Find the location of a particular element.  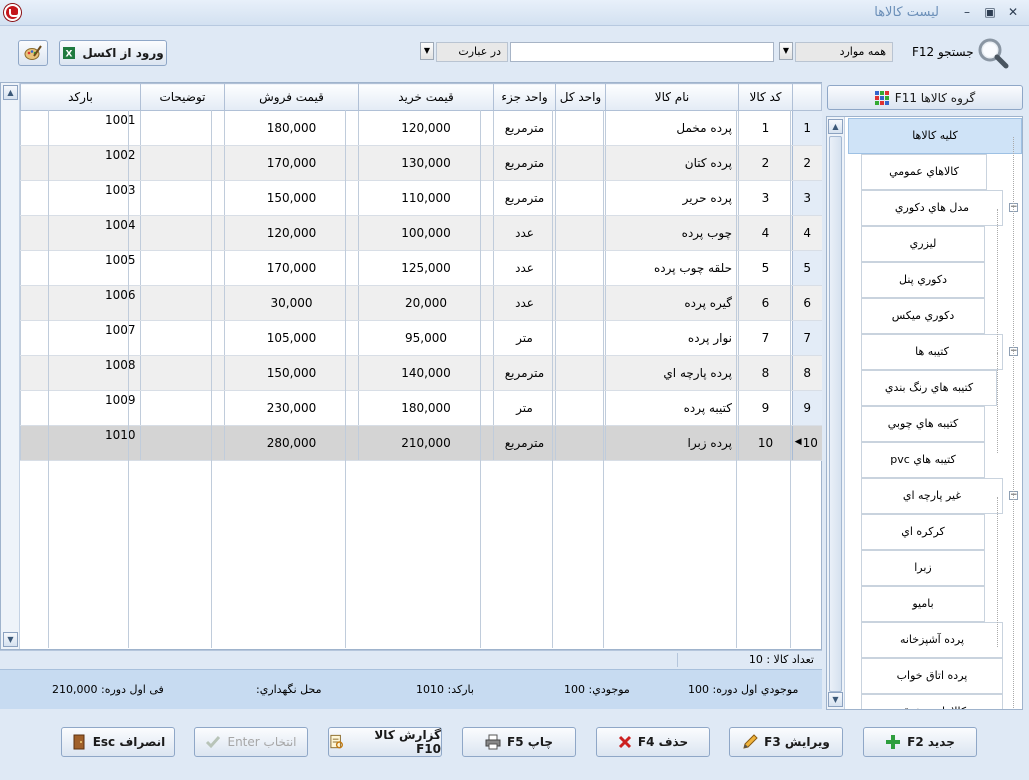

code-cell: 7 is located at coordinates (765, 338).